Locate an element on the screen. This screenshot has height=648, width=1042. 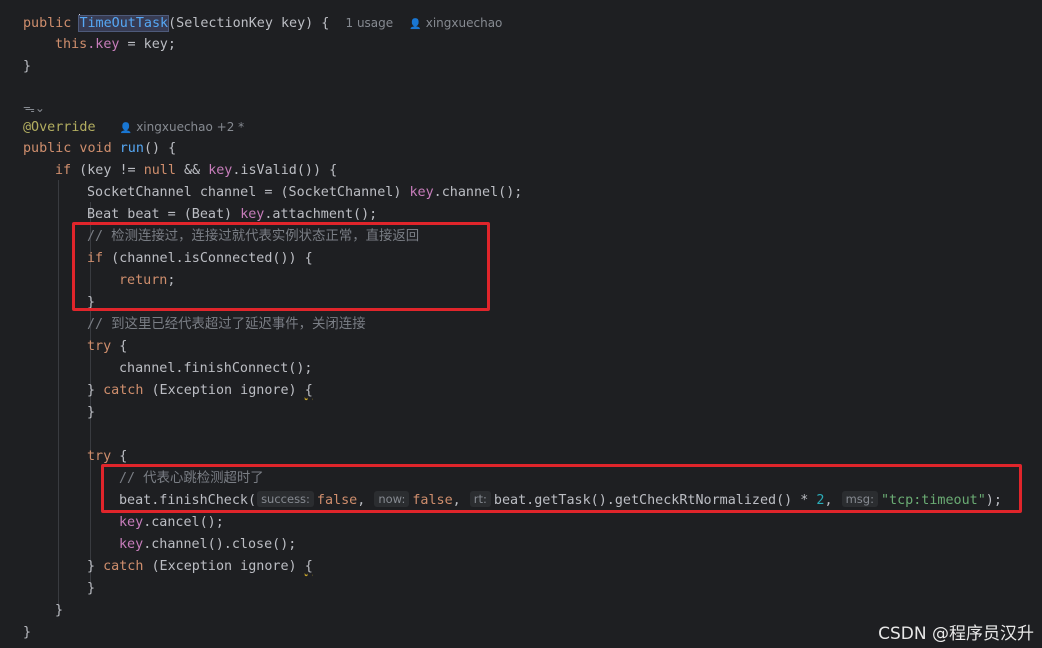
code-line-16: } catch (Exception ignore) { is located at coordinates (200, 391).